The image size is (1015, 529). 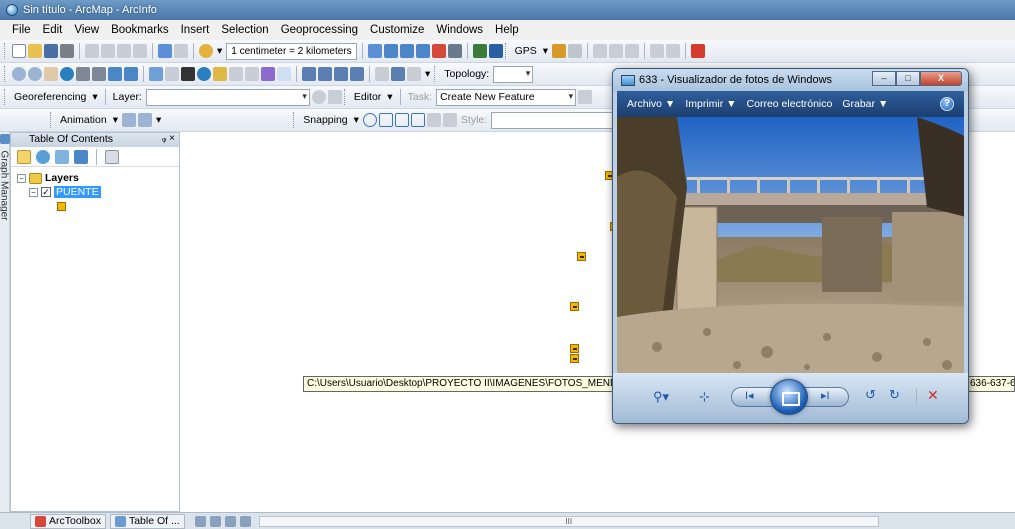 I want to click on gps-icon, so click(x=559, y=51).